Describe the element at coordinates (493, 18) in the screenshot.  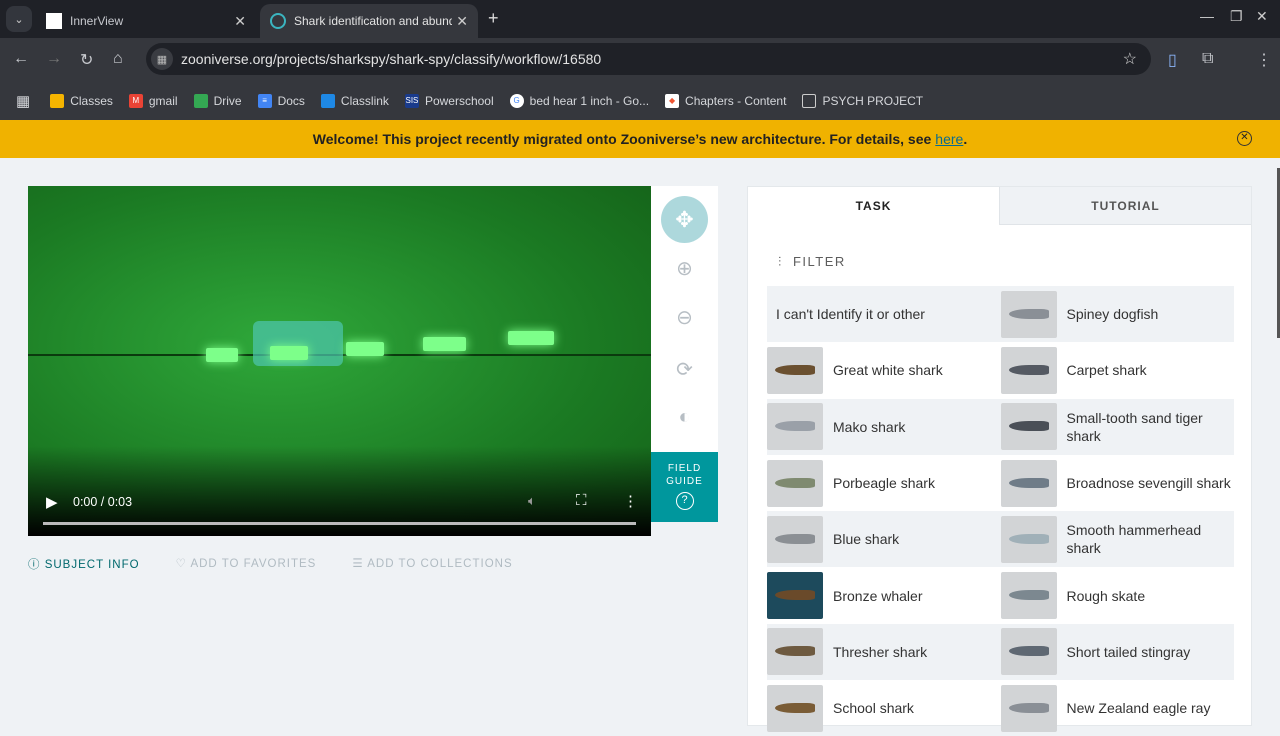
I see `new-tab-icon: +` at that location.